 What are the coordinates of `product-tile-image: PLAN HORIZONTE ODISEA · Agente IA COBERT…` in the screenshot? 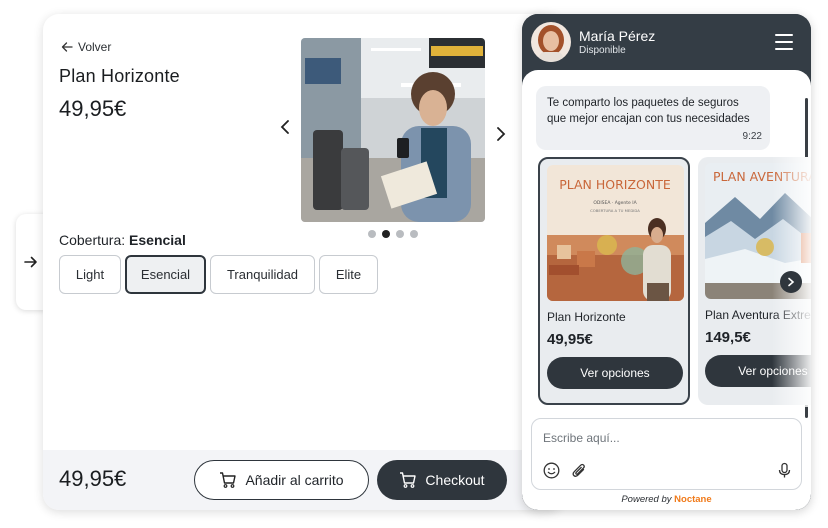 It's located at (615, 233).